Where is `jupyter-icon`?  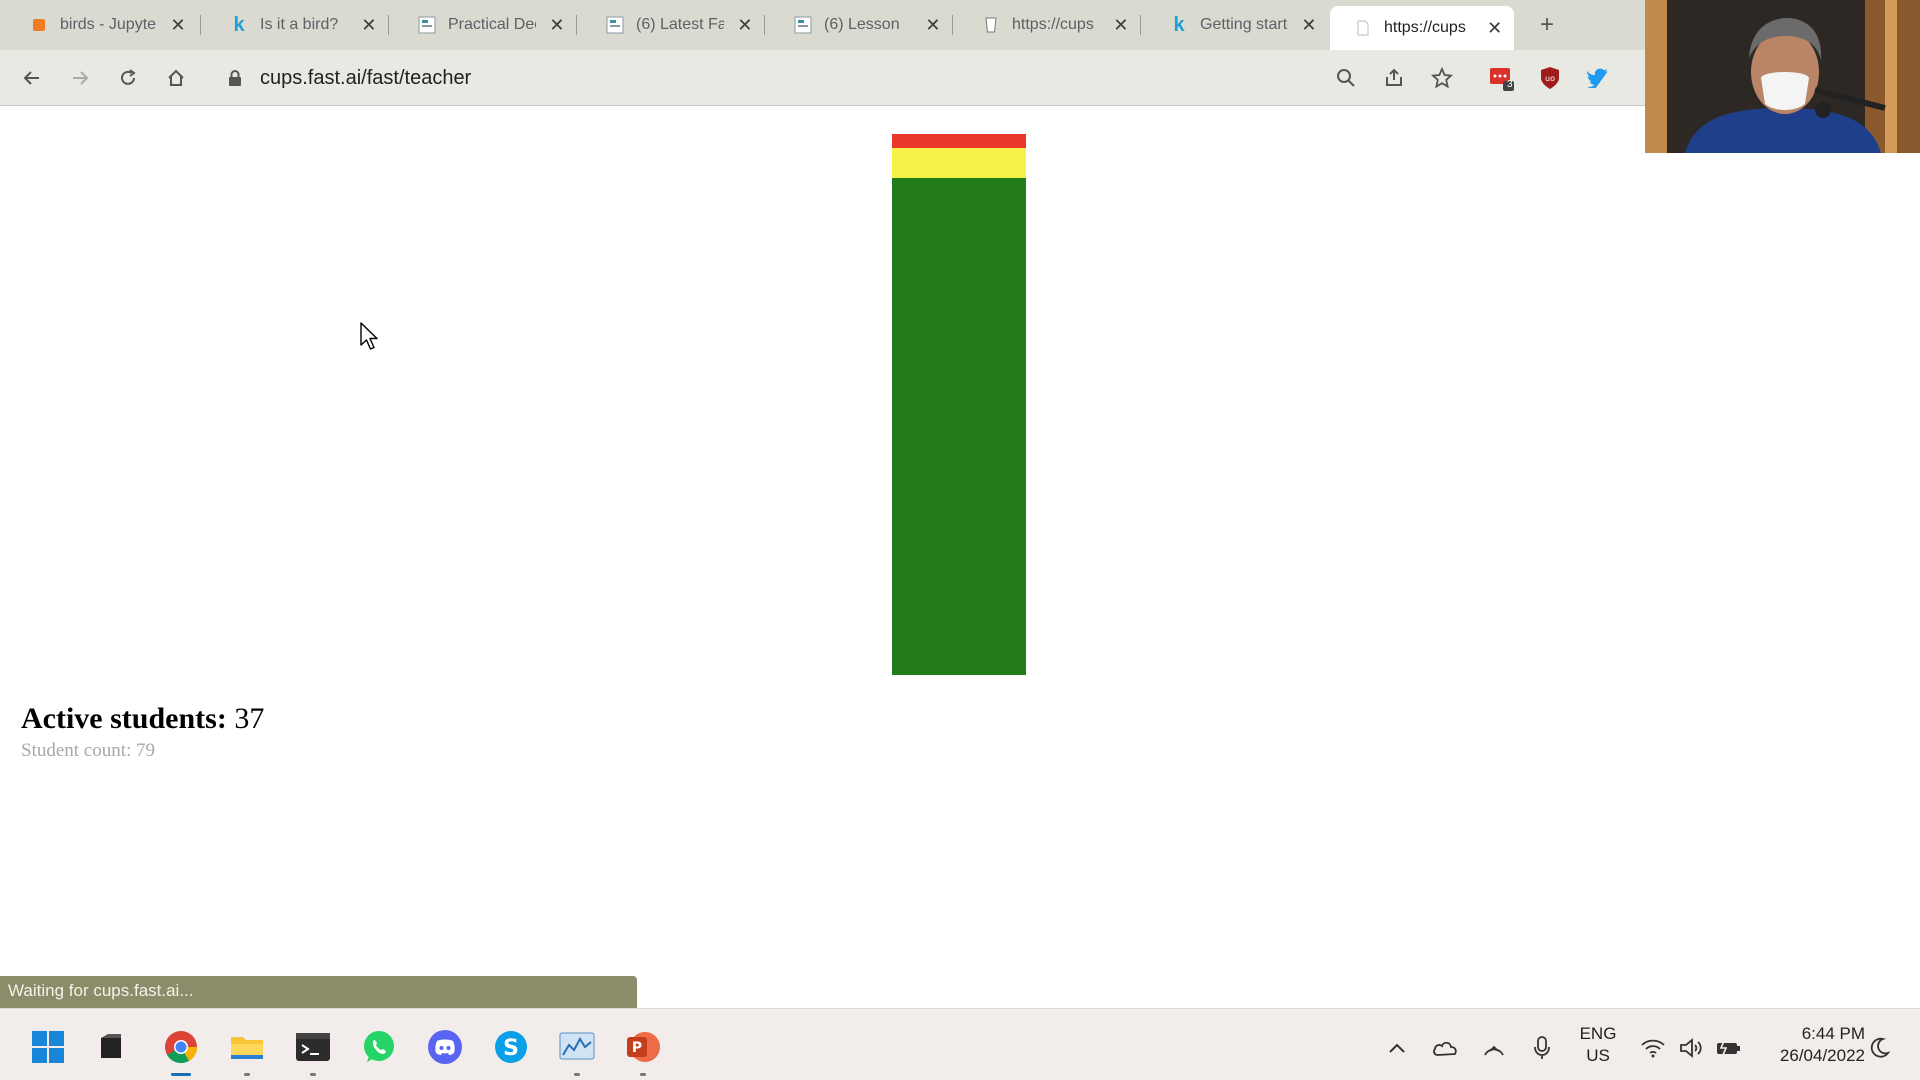 jupyter-icon is located at coordinates (39, 25).